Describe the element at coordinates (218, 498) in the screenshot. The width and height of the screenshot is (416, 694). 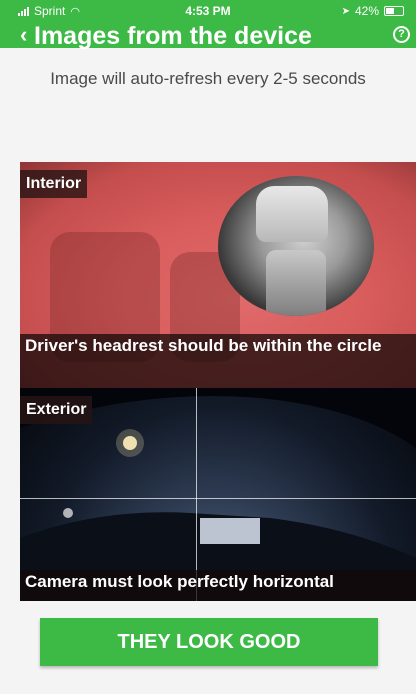
I see `horizontal-guide-line` at that location.